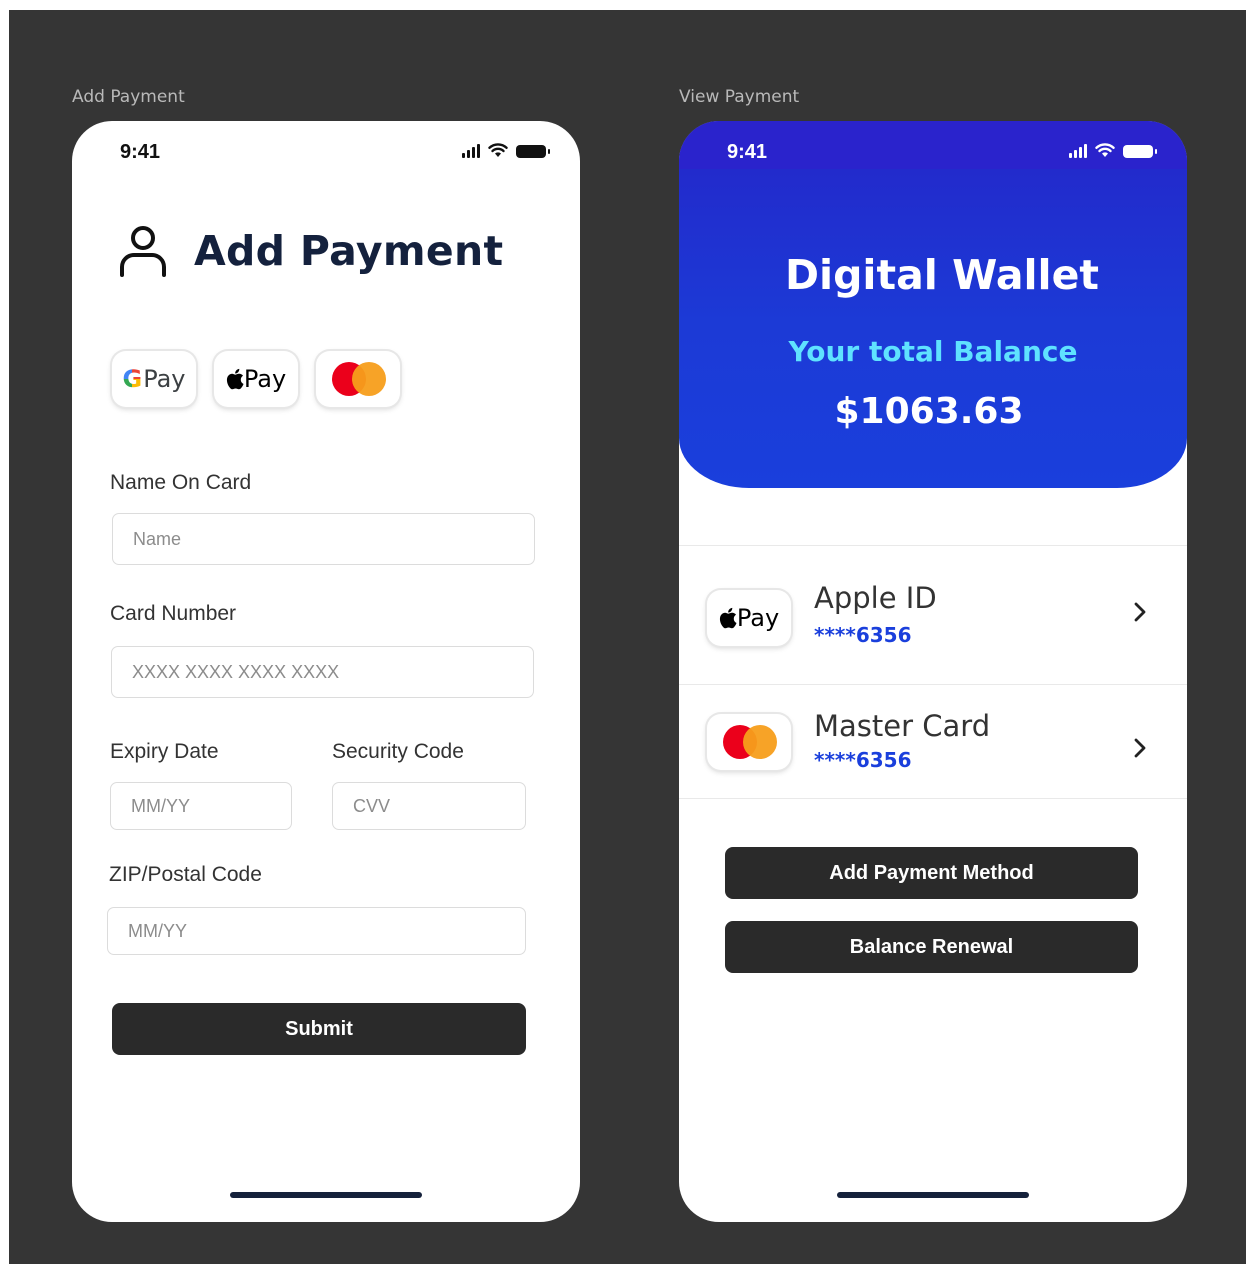  I want to click on payment-method-mastercard: Master Card ****6356, so click(933, 747).